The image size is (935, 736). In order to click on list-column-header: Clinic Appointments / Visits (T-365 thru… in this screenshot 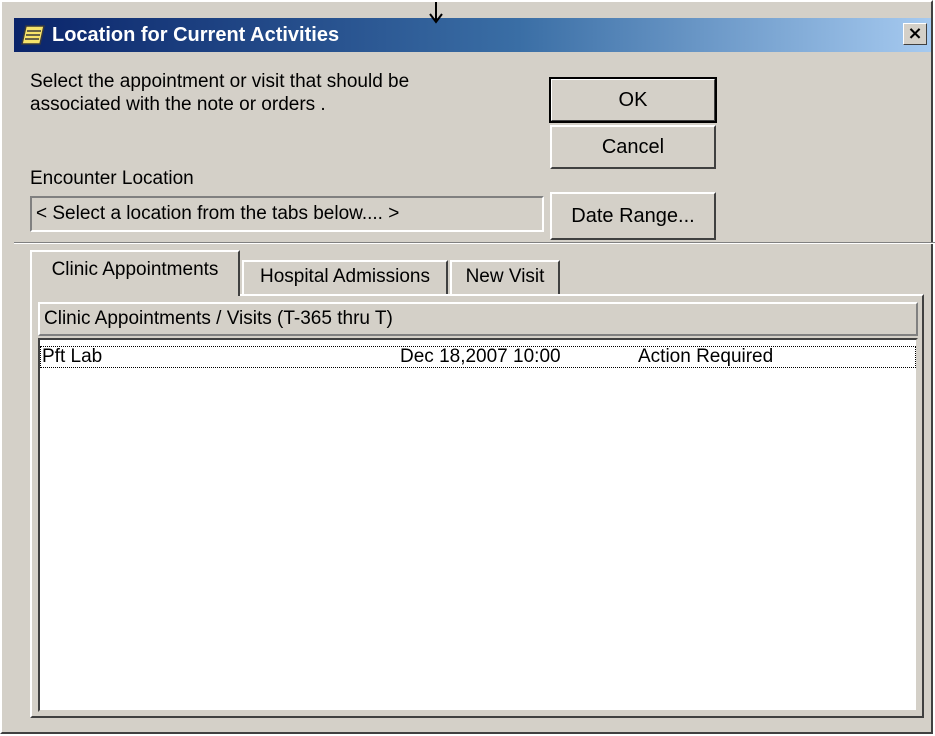, I will do `click(478, 319)`.